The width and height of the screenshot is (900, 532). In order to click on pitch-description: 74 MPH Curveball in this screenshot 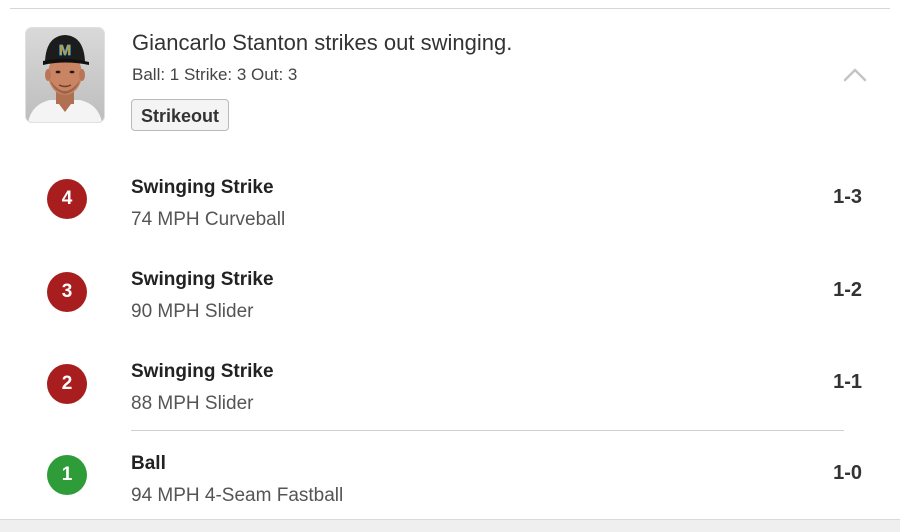, I will do `click(208, 219)`.